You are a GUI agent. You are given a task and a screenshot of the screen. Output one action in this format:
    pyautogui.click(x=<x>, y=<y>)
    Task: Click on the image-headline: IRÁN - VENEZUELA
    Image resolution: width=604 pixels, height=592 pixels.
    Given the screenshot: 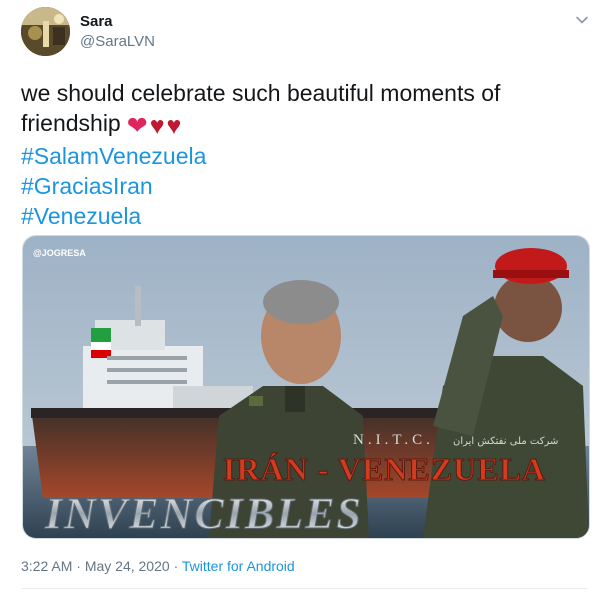 What is the action you would take?
    pyautogui.click(x=384, y=469)
    